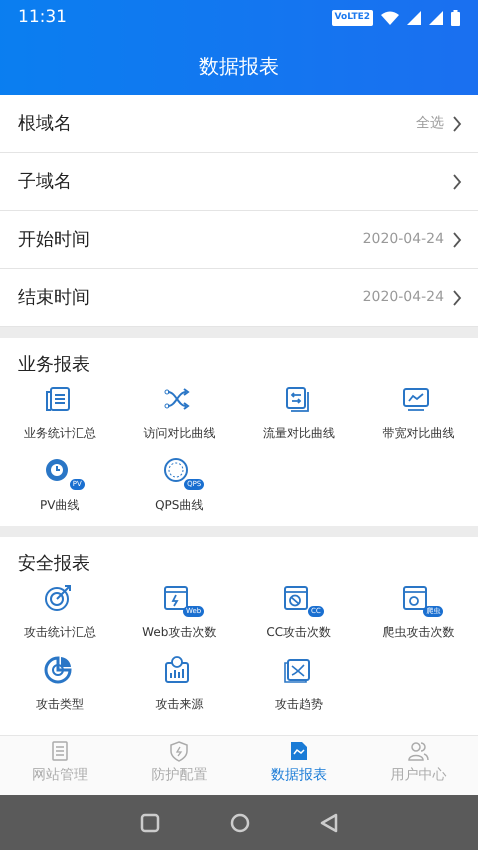 The width and height of the screenshot is (478, 850). I want to click on wifi-icon, so click(390, 18).